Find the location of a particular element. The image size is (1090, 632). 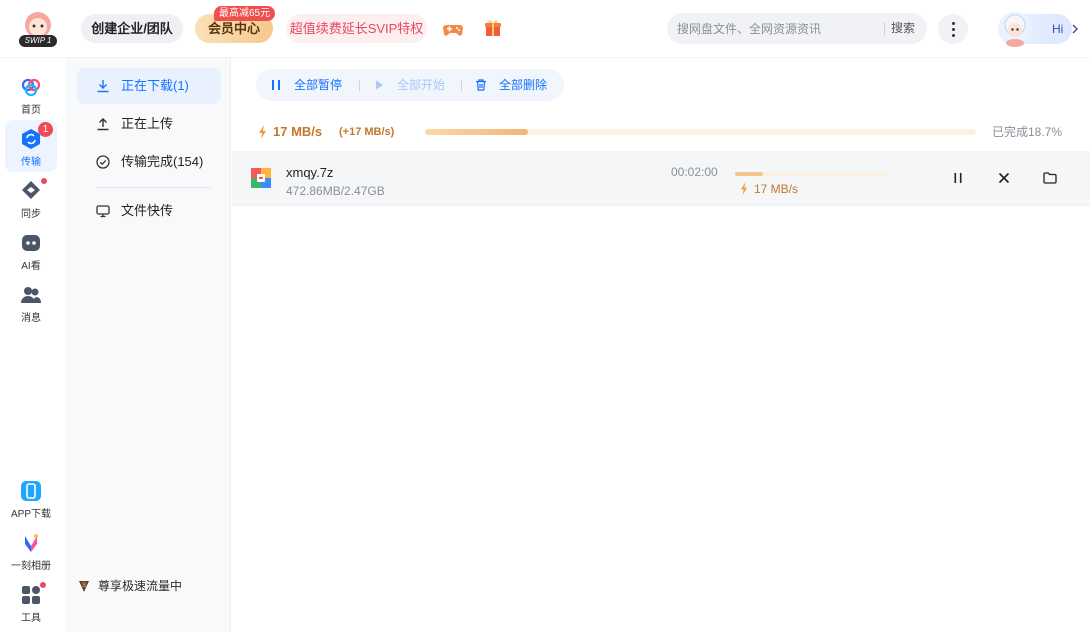

vip-discount-badge: 最高减65元 is located at coordinates (245, 13).